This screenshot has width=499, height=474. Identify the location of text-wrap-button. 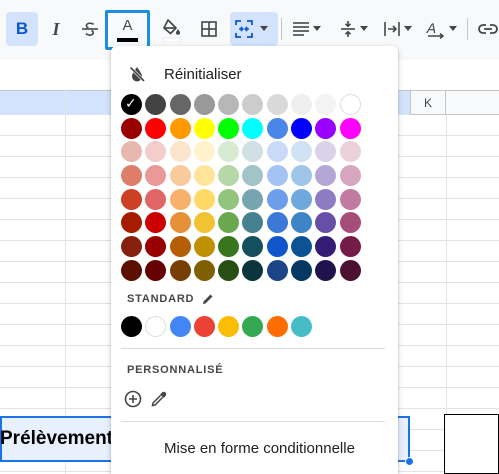
(397, 29).